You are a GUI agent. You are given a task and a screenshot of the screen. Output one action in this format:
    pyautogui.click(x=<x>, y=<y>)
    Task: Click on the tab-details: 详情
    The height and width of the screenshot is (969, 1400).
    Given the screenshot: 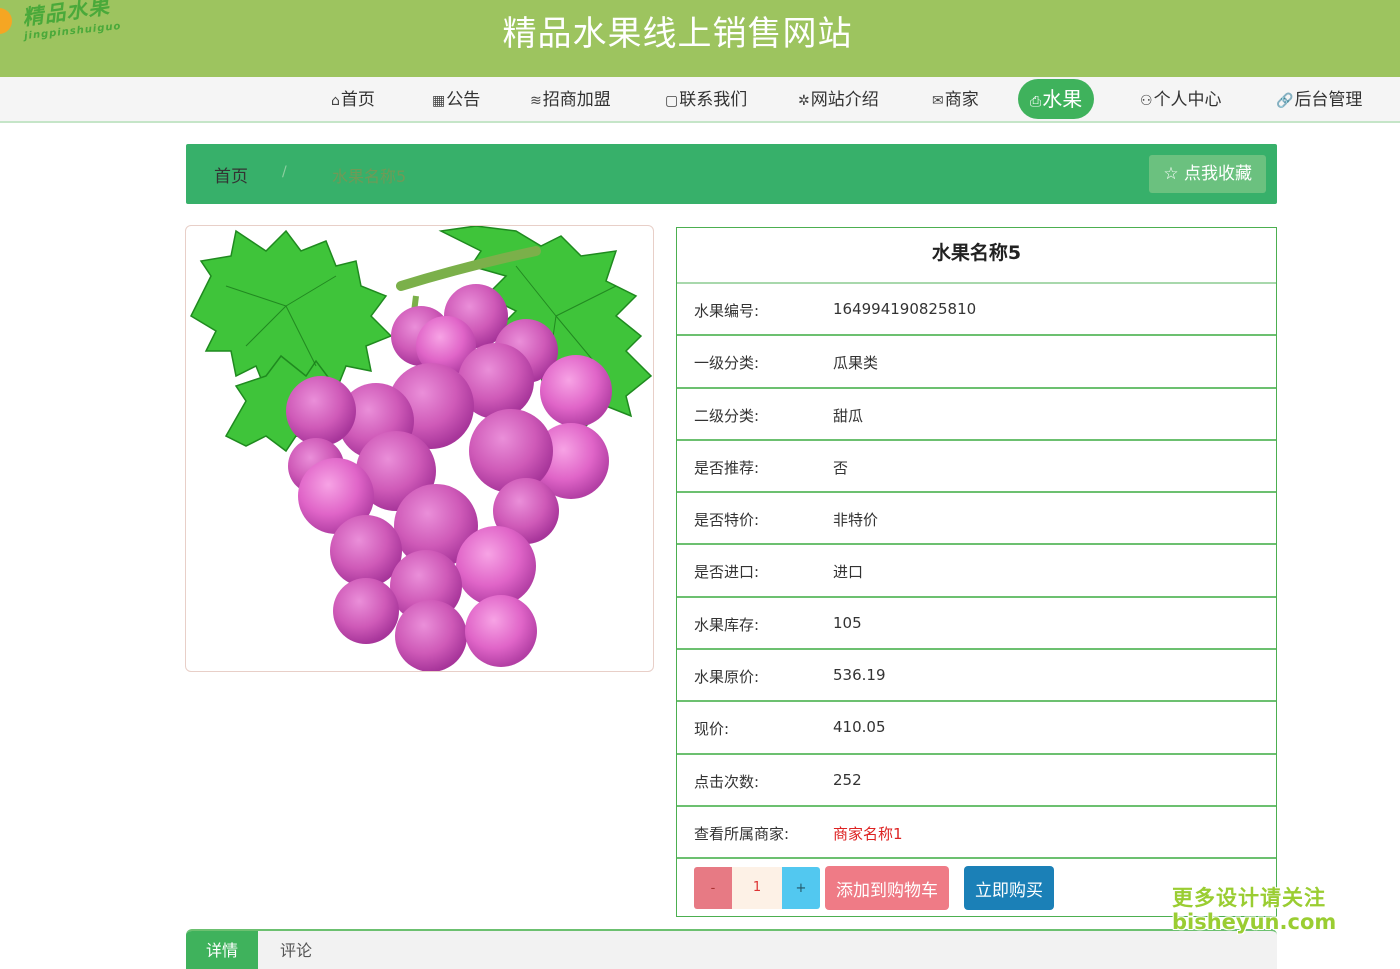 What is the action you would take?
    pyautogui.click(x=222, y=950)
    